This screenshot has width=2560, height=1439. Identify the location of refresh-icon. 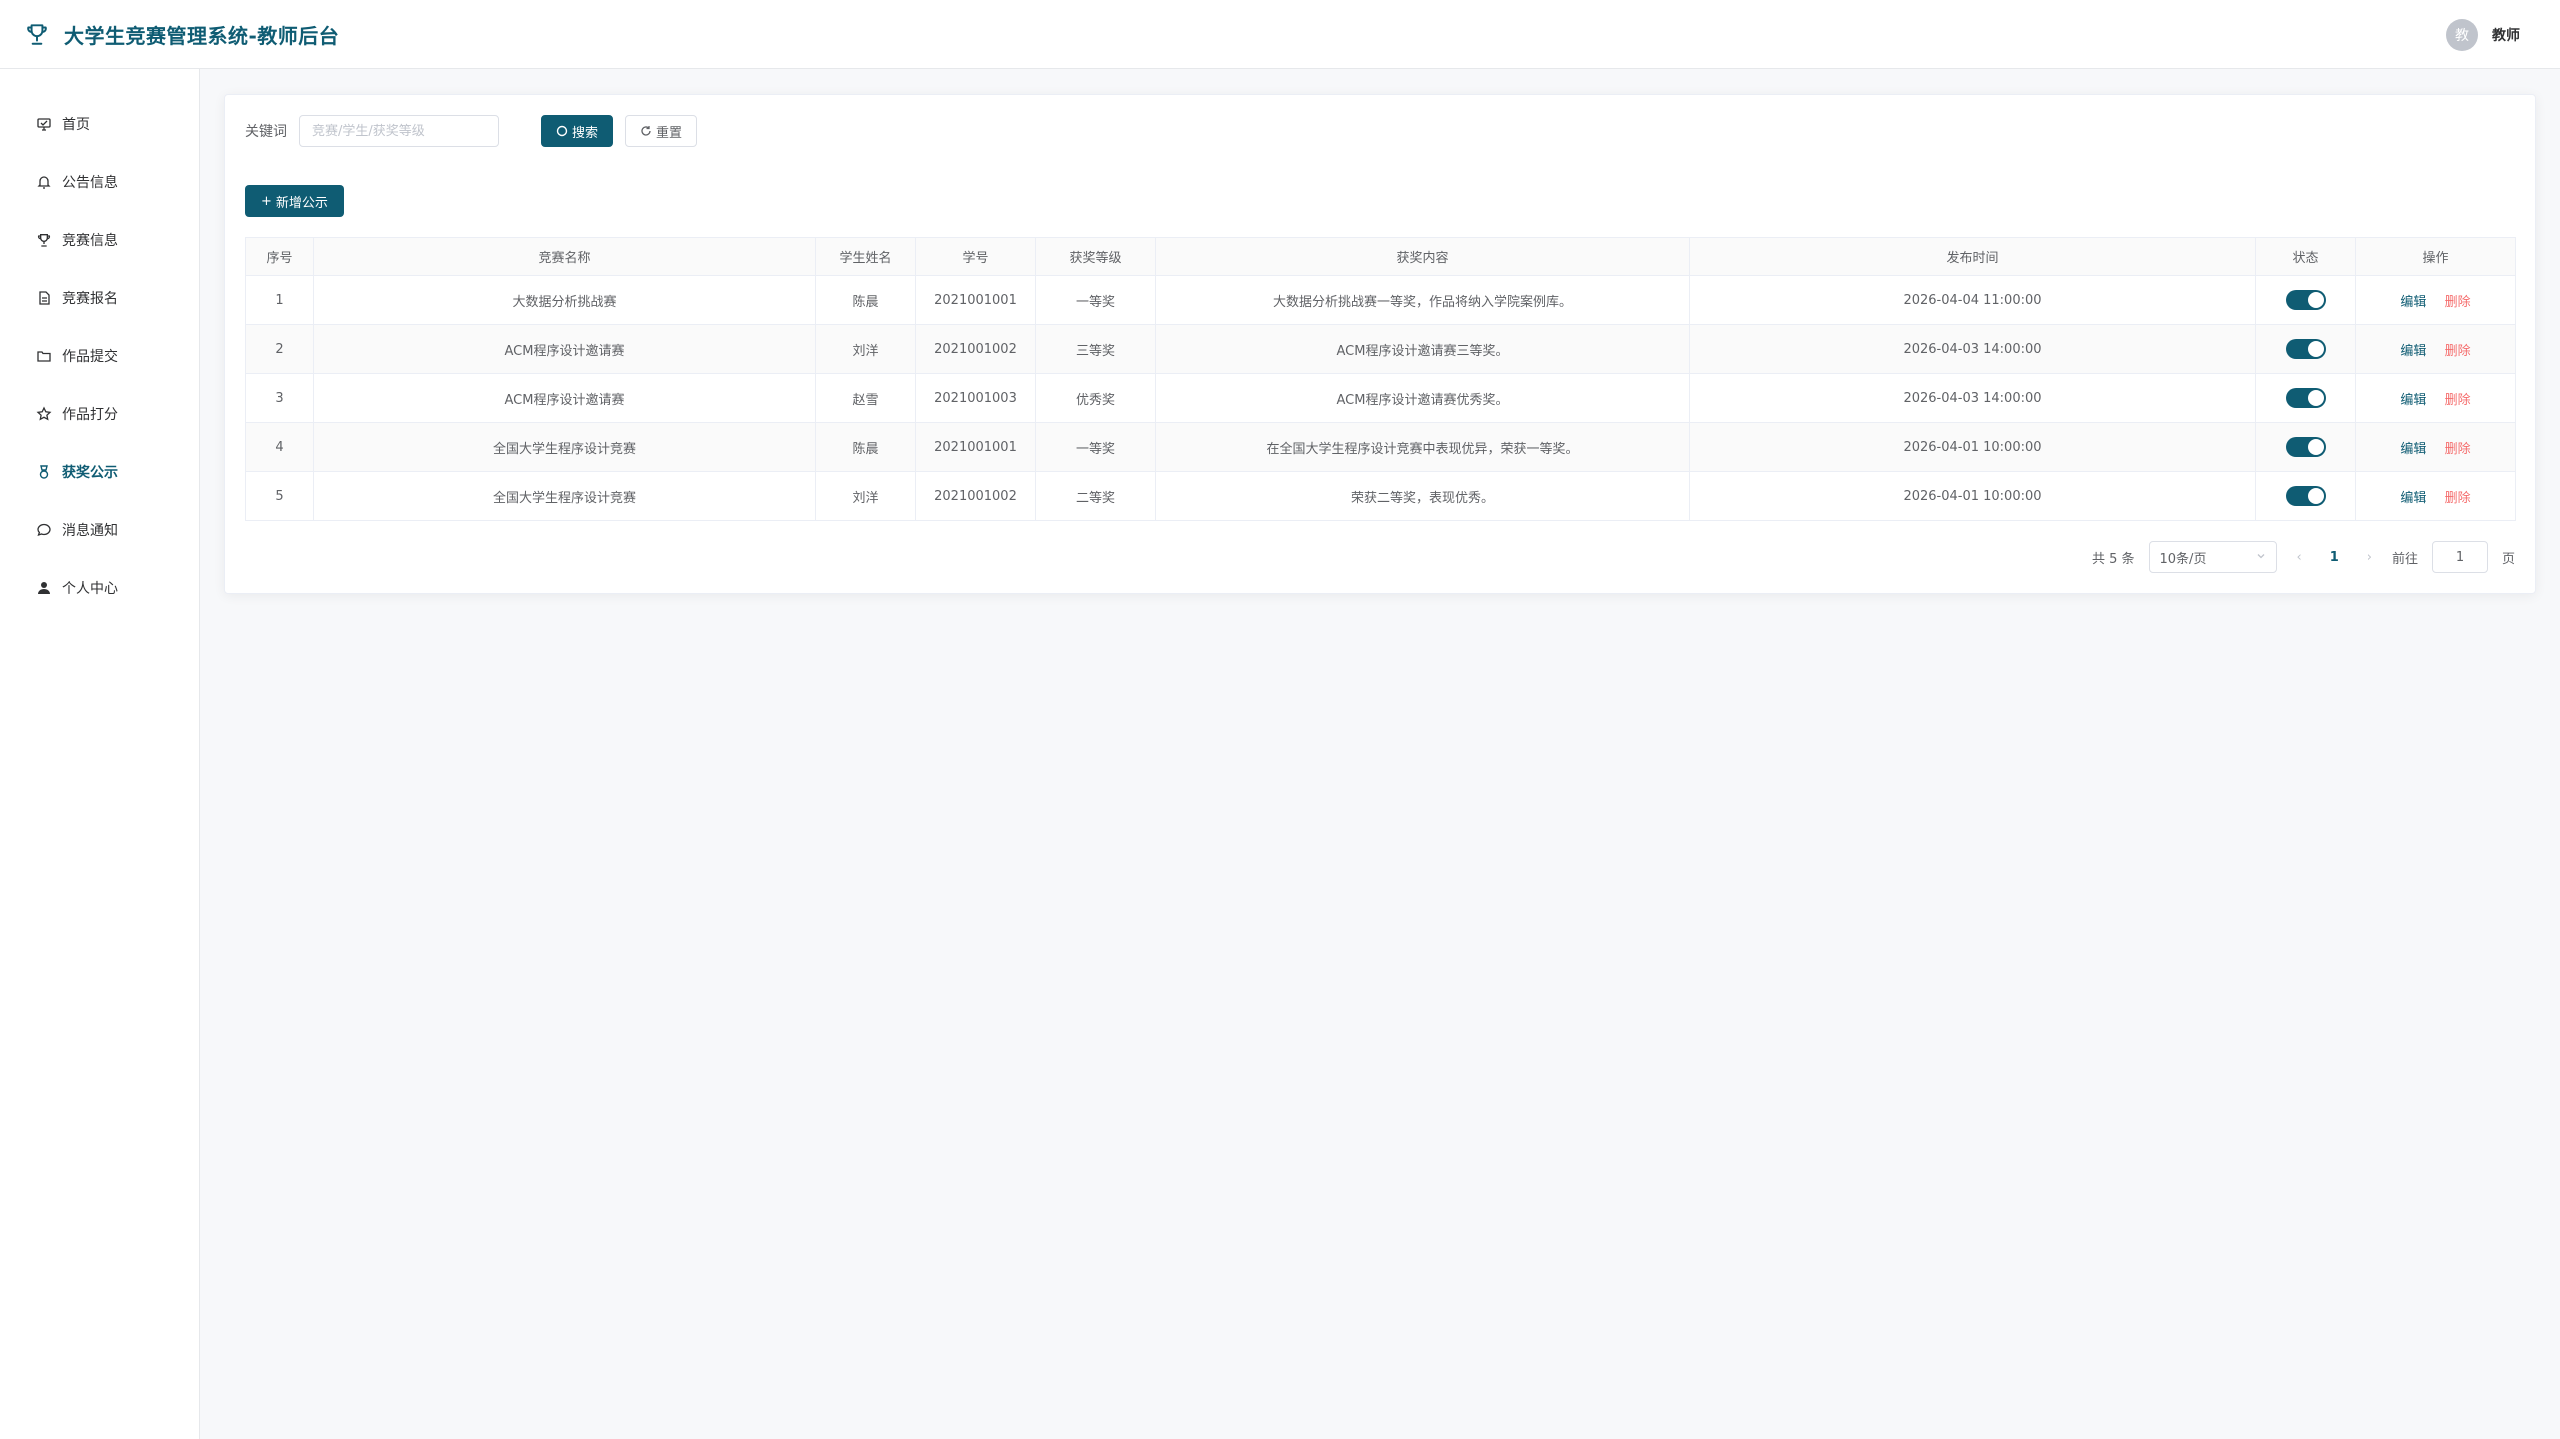
(646, 131).